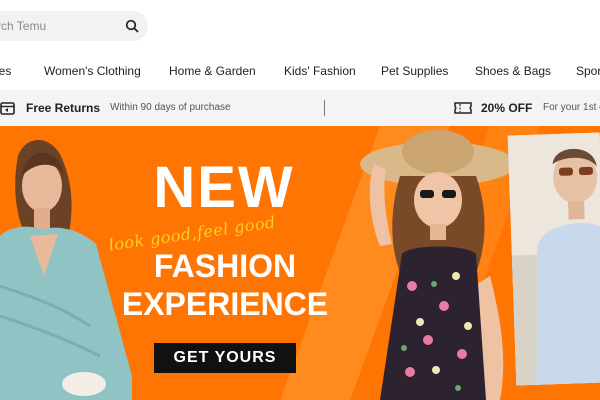 The image size is (600, 400). I want to click on model-right-image, so click(553, 259).